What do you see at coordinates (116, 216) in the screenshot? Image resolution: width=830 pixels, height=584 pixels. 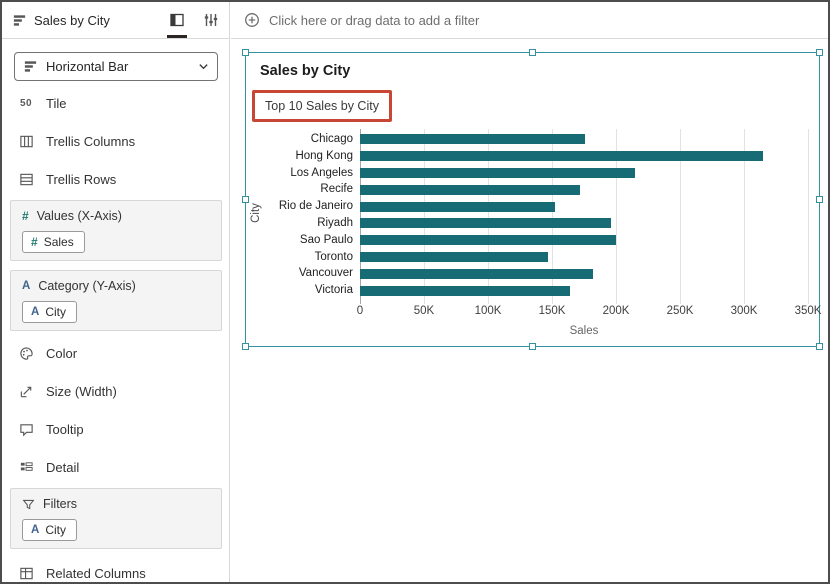 I see `section-values-header: # Values (X-Axis)` at bounding box center [116, 216].